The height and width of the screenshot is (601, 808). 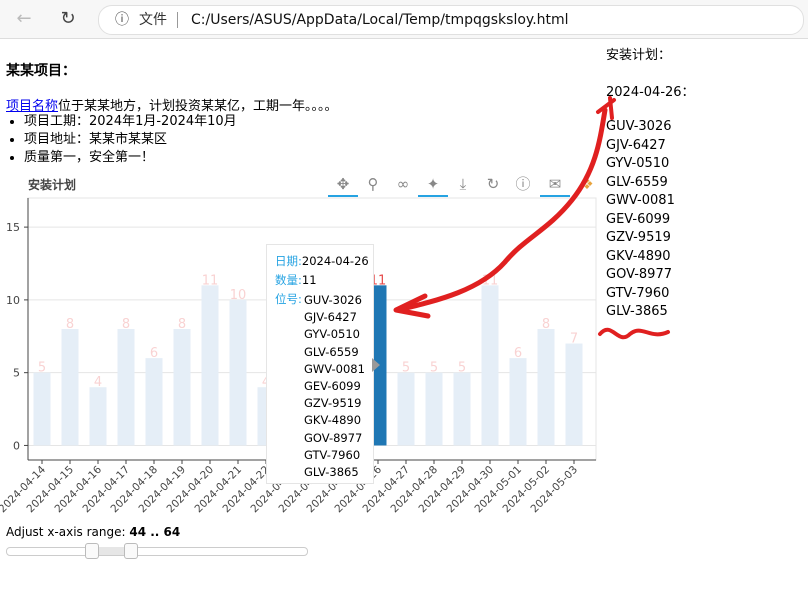 What do you see at coordinates (330, 317) in the screenshot?
I see `tooltip-code: GJV-6427` at bounding box center [330, 317].